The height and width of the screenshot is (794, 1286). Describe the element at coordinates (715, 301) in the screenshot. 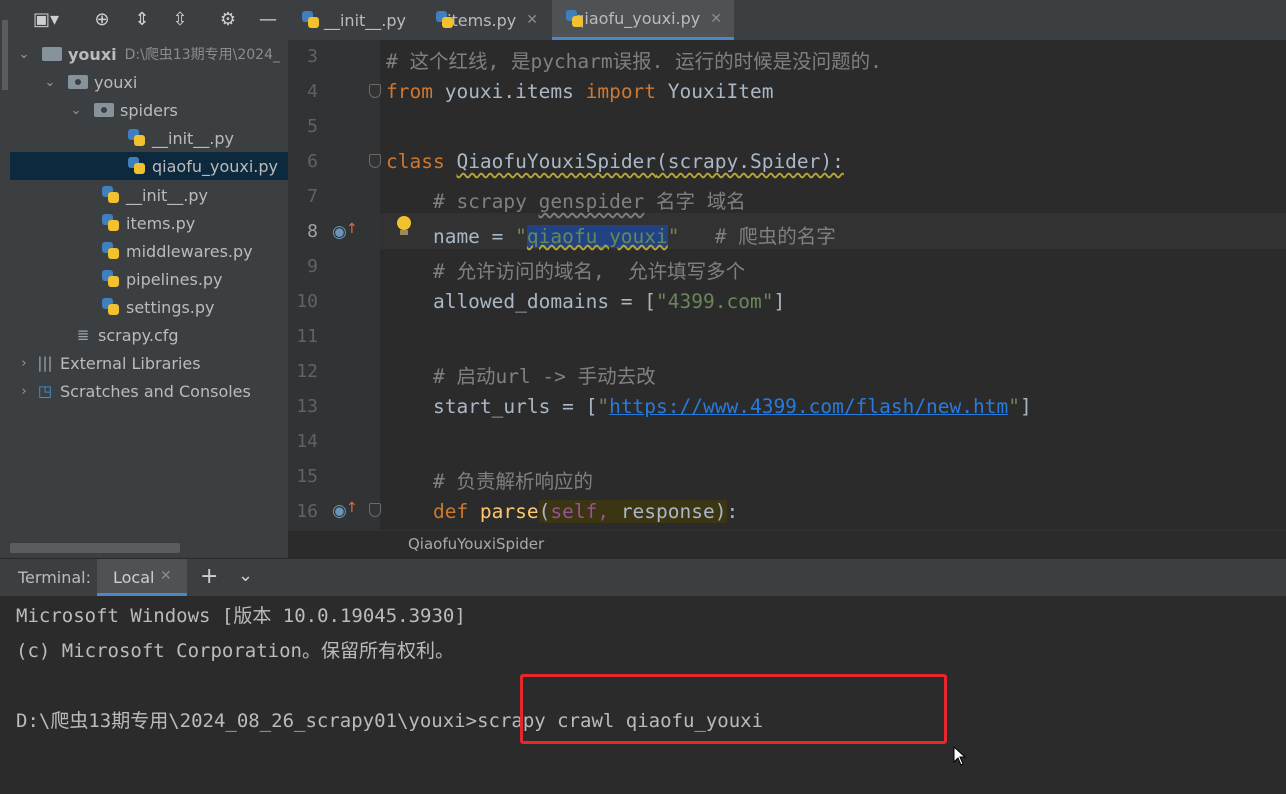

I see `code-token: "4399.com"` at that location.